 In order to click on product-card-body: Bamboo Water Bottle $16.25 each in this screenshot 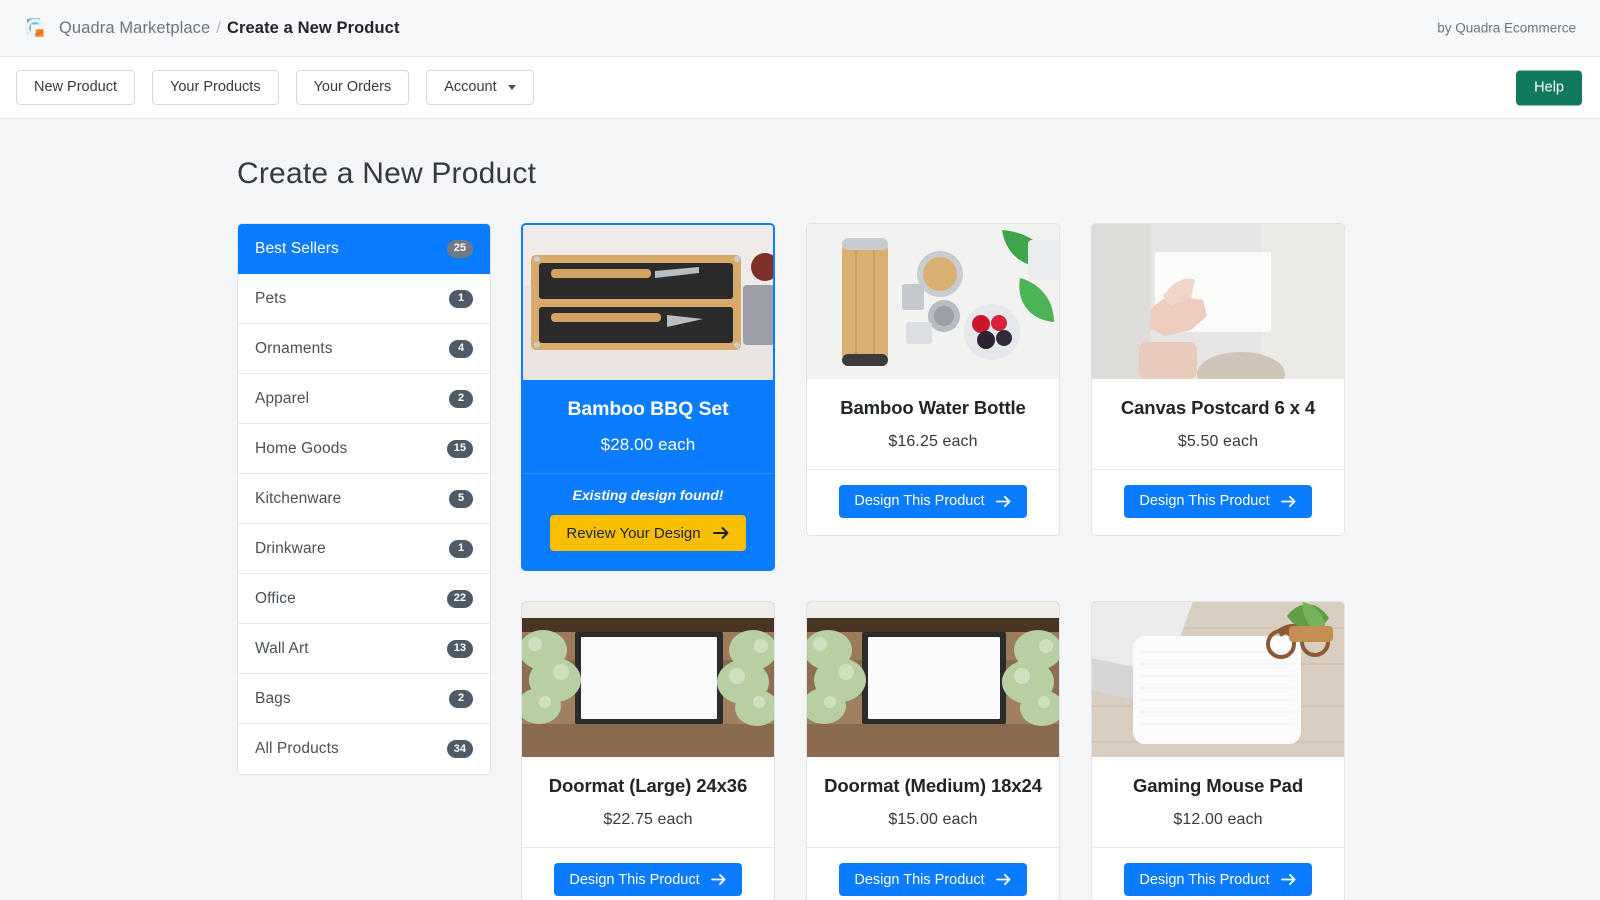, I will do `click(933, 424)`.